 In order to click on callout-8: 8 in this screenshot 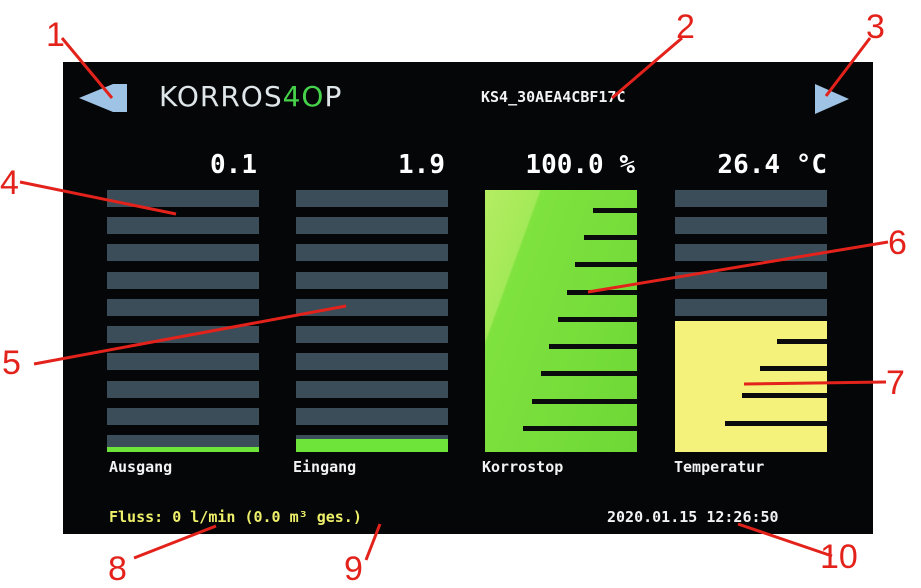, I will do `click(117, 569)`.